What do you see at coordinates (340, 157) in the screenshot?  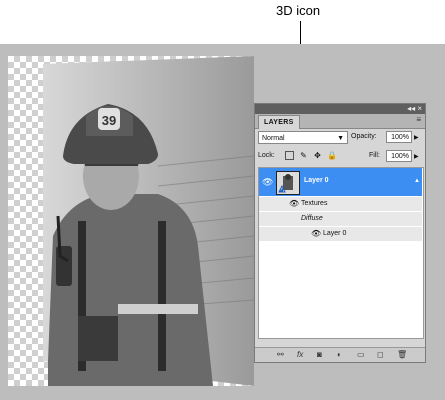 I see `lock-fill-row: Lock: ✎ ✥ 🔒 Fill: 100% ▶` at bounding box center [340, 157].